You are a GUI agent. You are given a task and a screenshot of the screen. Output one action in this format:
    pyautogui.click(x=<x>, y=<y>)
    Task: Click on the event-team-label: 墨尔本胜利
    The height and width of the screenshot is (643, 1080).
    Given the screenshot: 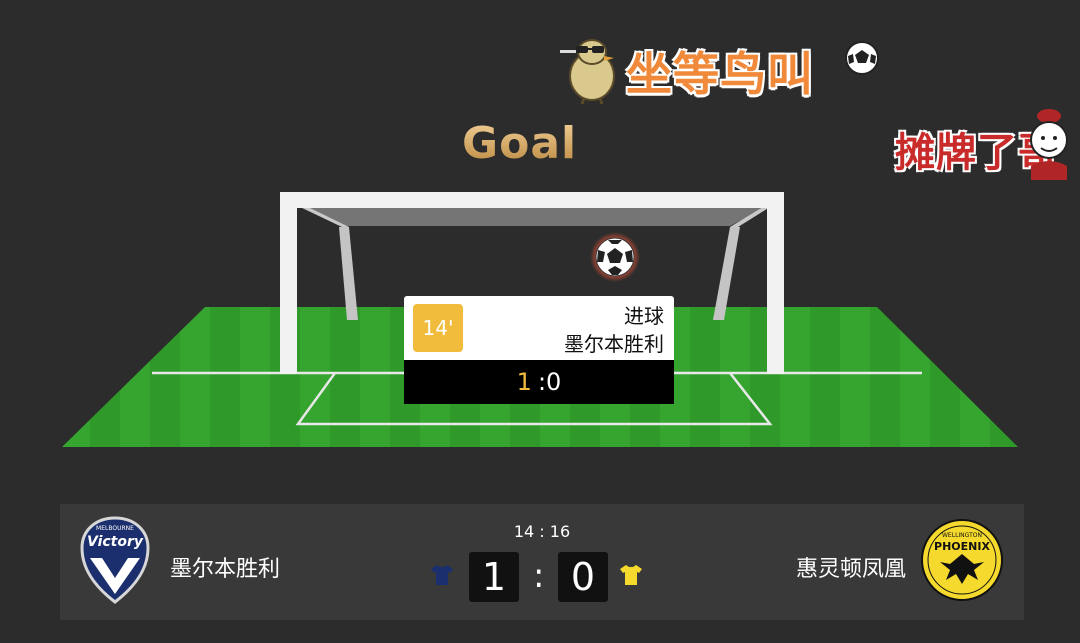 What is the action you would take?
    pyautogui.click(x=614, y=344)
    